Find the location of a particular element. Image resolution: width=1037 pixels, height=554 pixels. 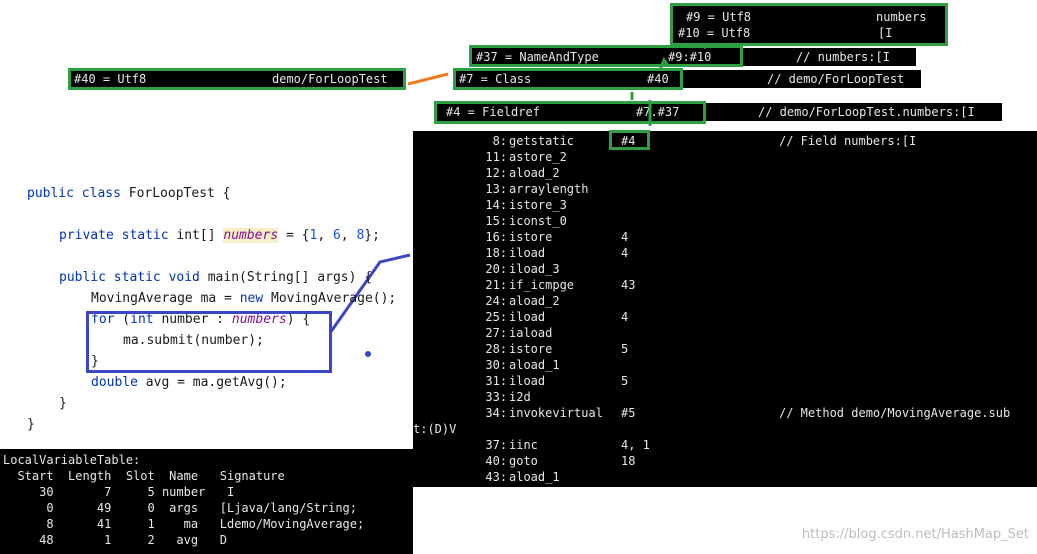

bytecode-offset: 43: is located at coordinates (496, 477).